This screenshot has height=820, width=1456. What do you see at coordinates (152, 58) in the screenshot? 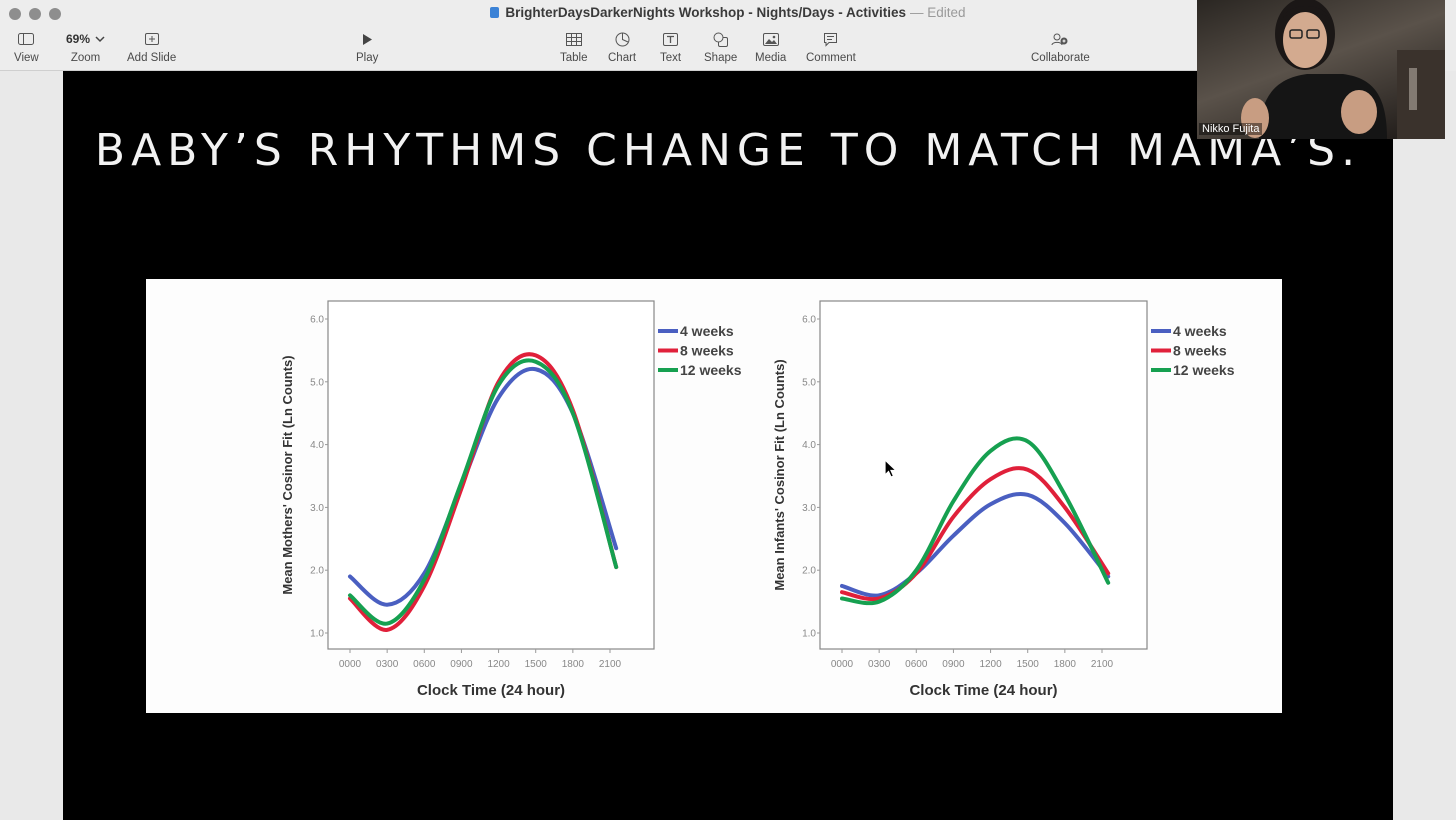
I see `add-slide-label: Add Slide` at bounding box center [152, 58].